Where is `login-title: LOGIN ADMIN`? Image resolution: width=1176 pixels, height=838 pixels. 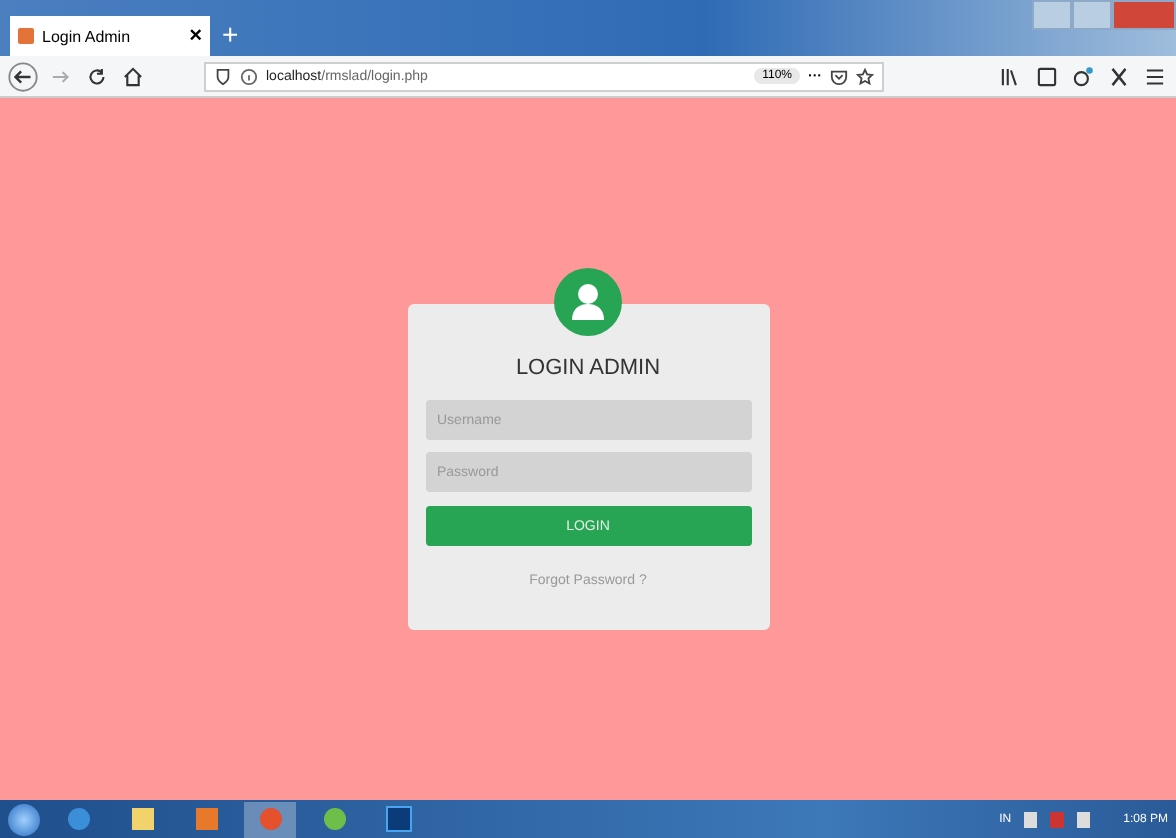
login-title: LOGIN ADMIN is located at coordinates (588, 368).